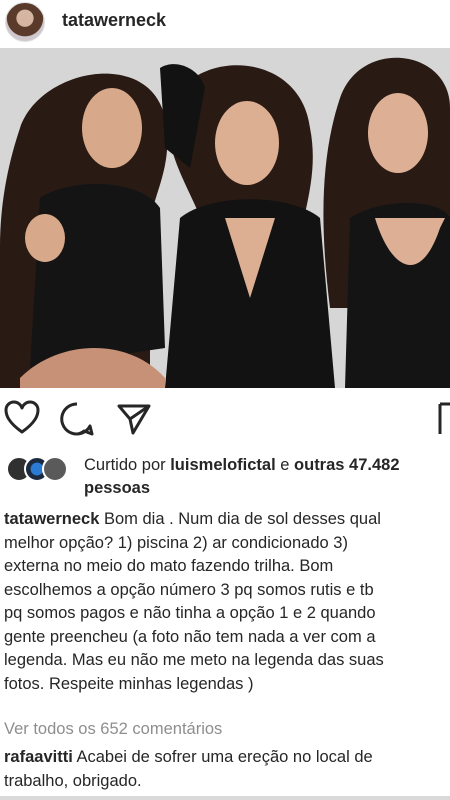  Describe the element at coordinates (225, 798) in the screenshot. I see `bottom-divider` at that location.